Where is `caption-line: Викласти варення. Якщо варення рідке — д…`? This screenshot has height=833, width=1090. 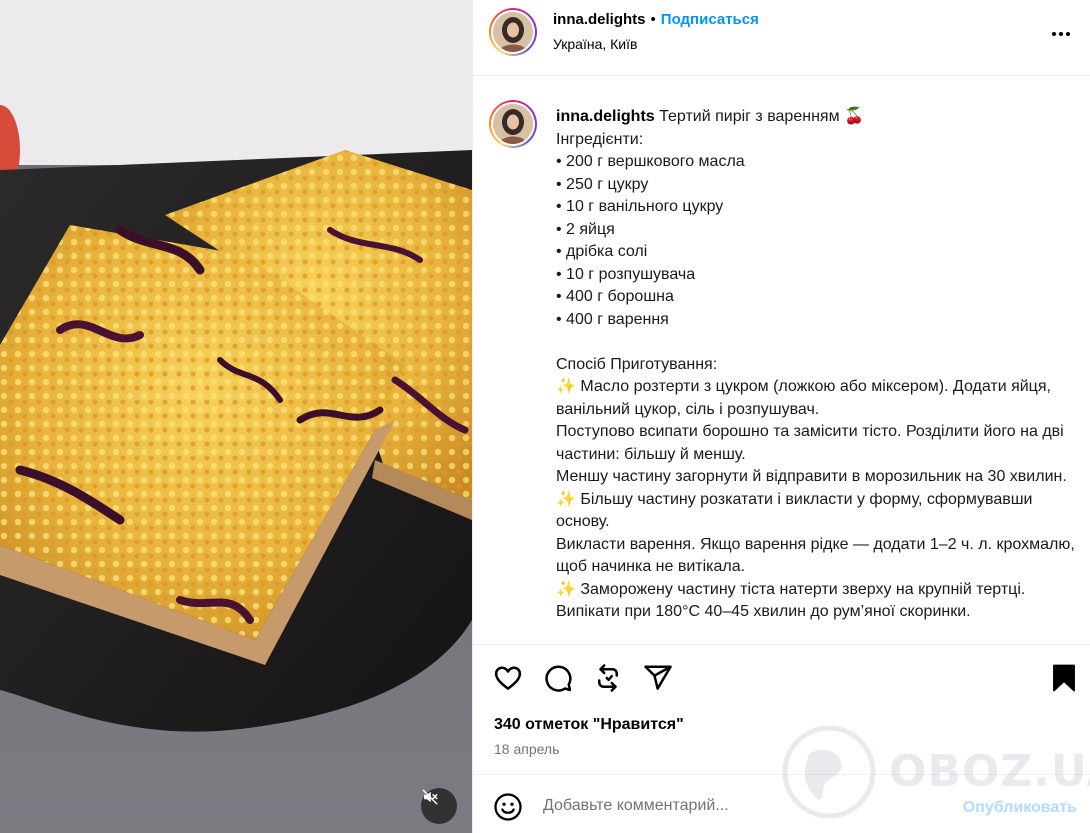 caption-line: Викласти варення. Якщо варення рідке — д… is located at coordinates (818, 555).